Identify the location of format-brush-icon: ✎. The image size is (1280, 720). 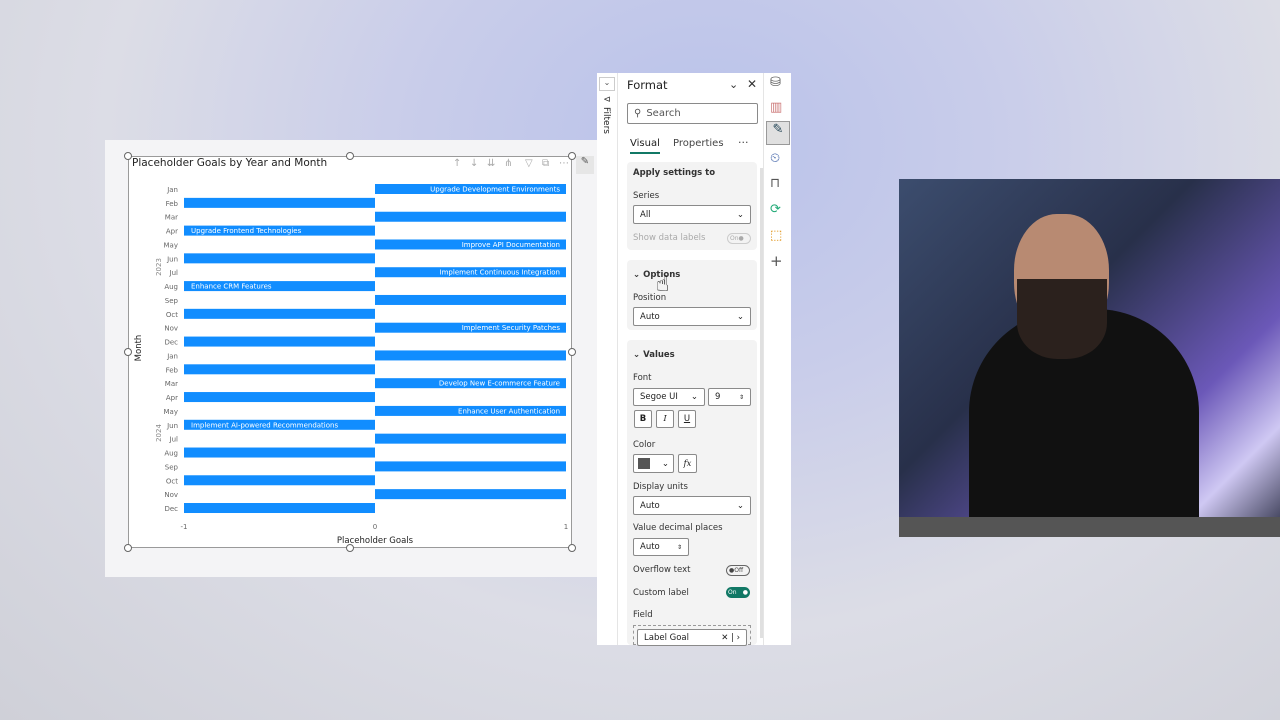
(585, 165).